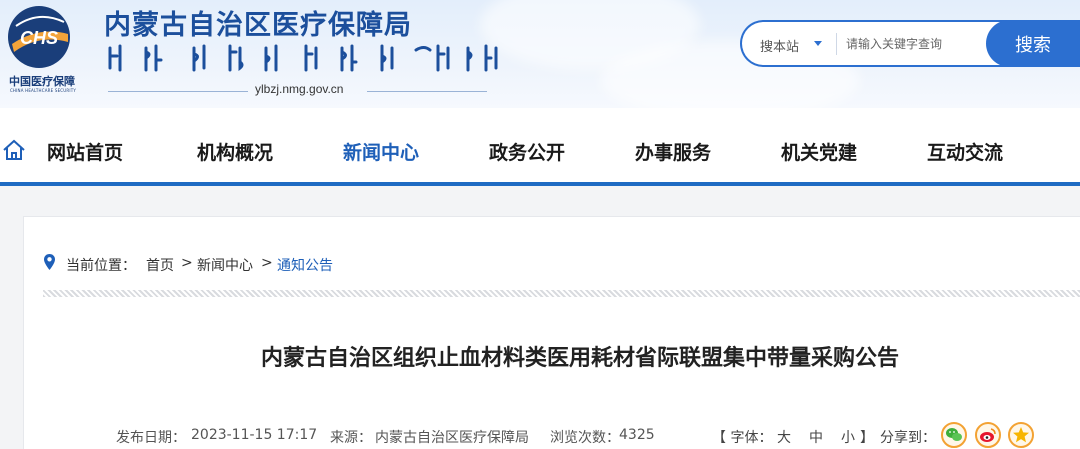  Describe the element at coordinates (427, 91) in the screenshot. I see `domain-divider-right` at that location.